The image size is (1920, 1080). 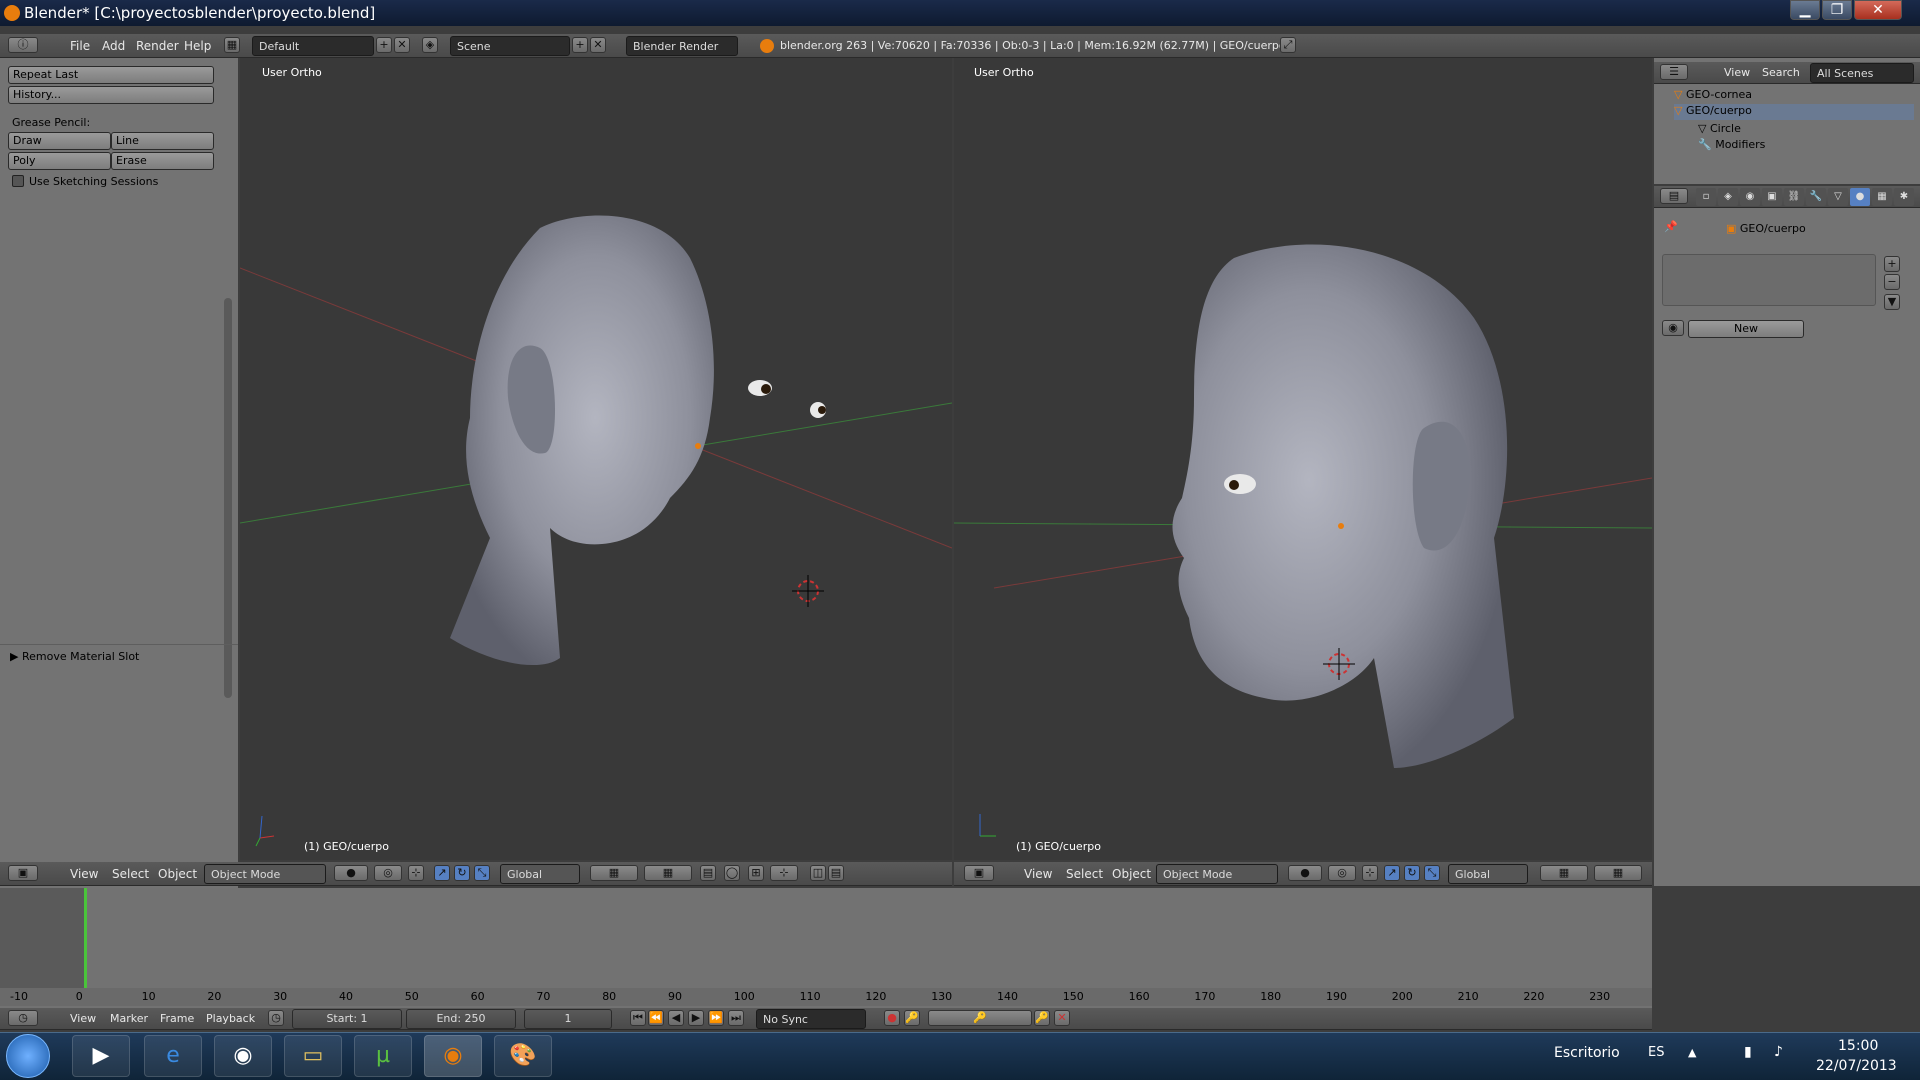 What do you see at coordinates (177, 1018) in the screenshot?
I see `timeline-frame-menu: Frame` at bounding box center [177, 1018].